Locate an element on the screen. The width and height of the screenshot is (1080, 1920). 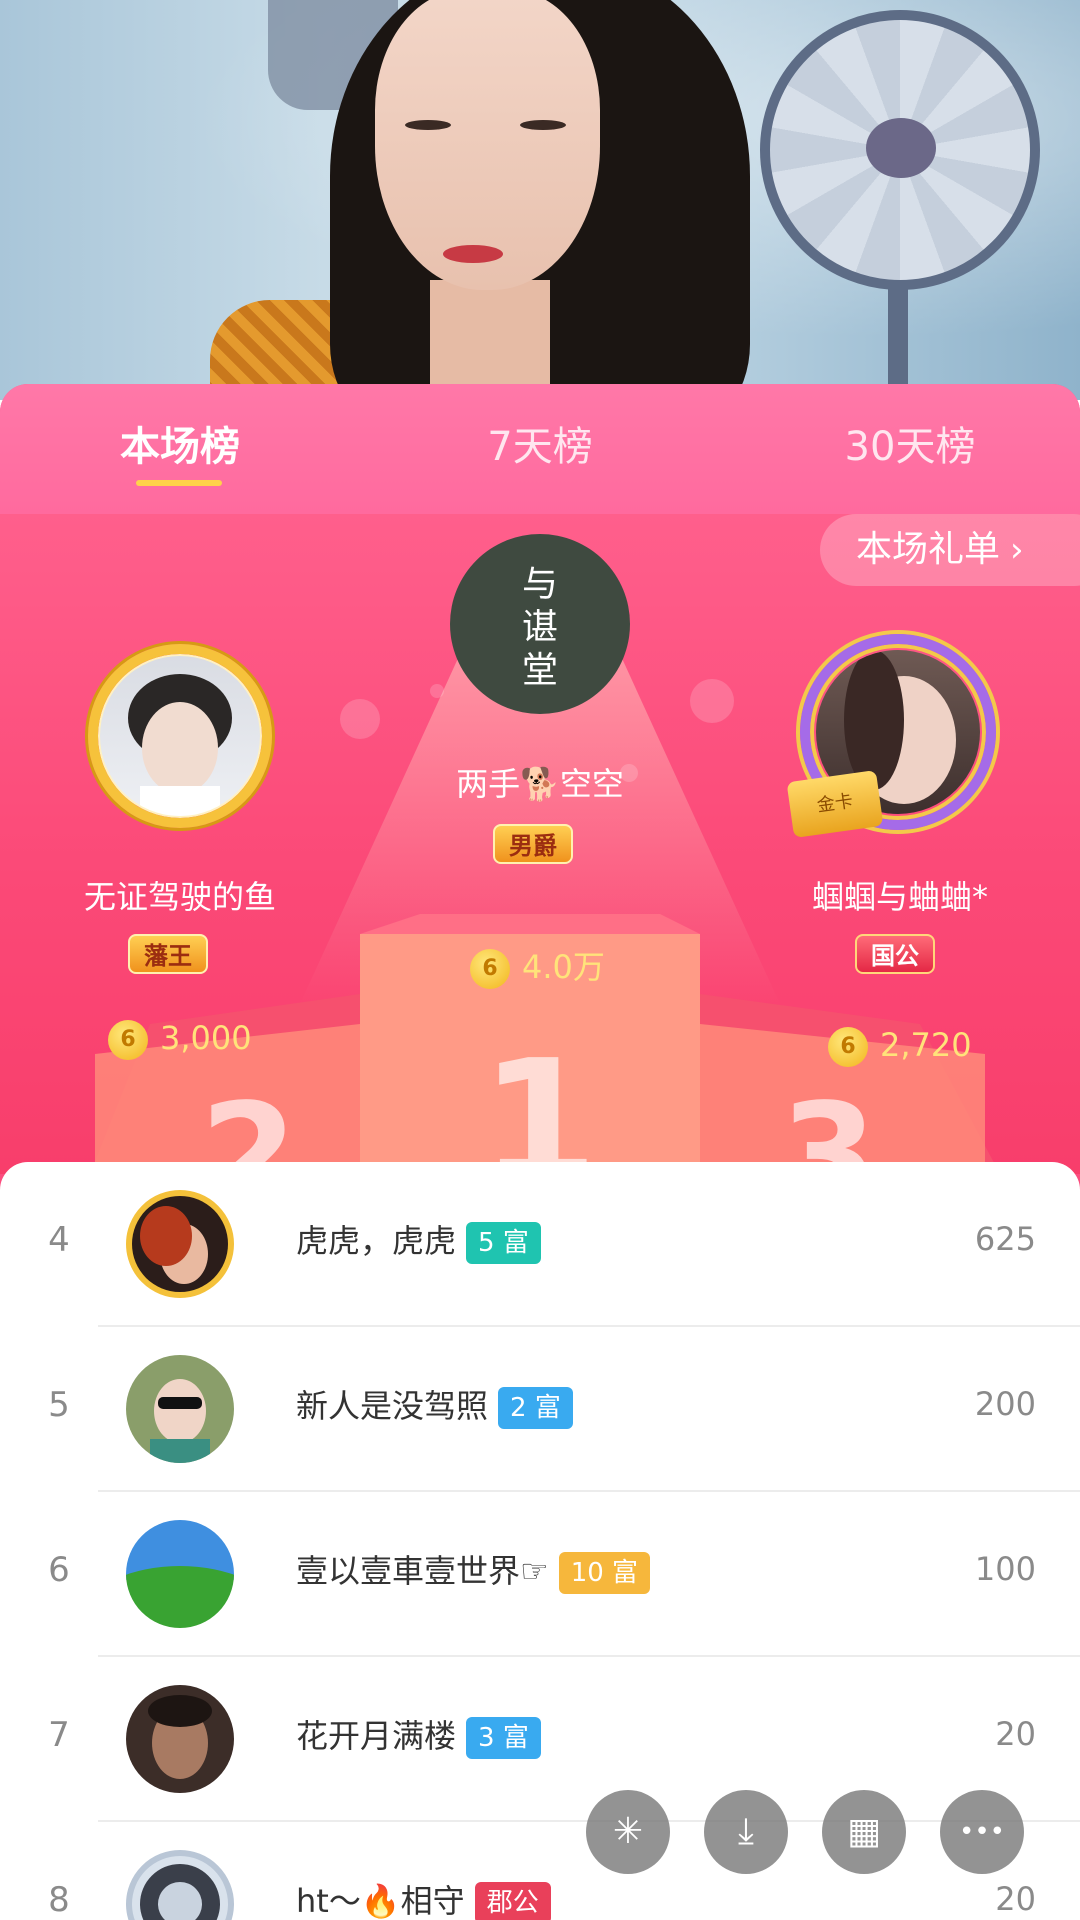
share-button: ✳ is located at coordinates (628, 1832).